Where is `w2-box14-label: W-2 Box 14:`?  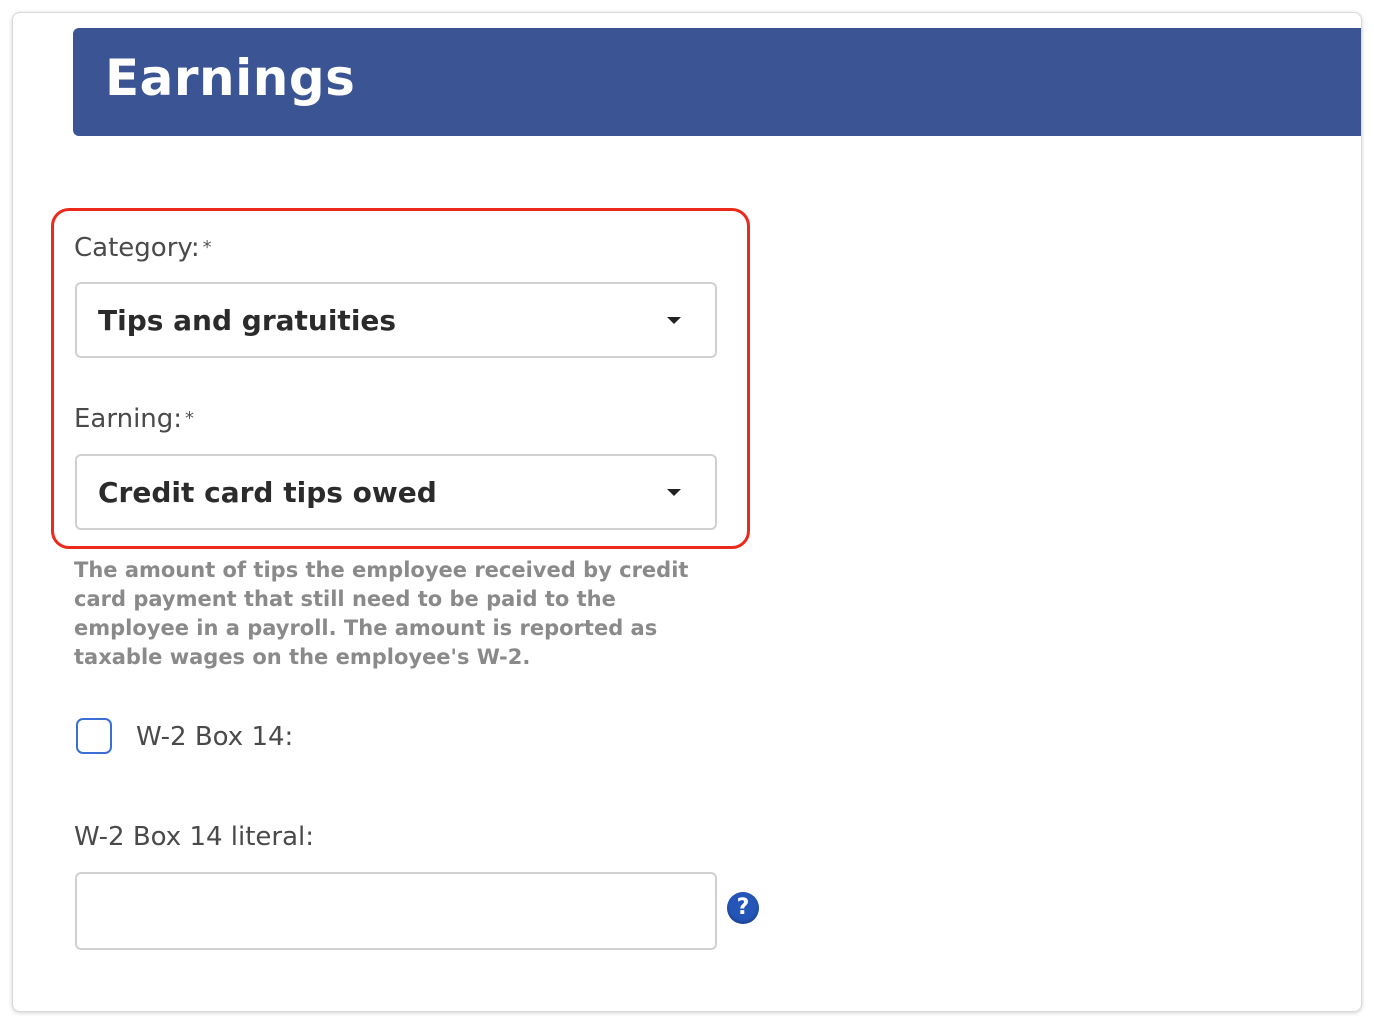 w2-box14-label: W-2 Box 14: is located at coordinates (215, 737).